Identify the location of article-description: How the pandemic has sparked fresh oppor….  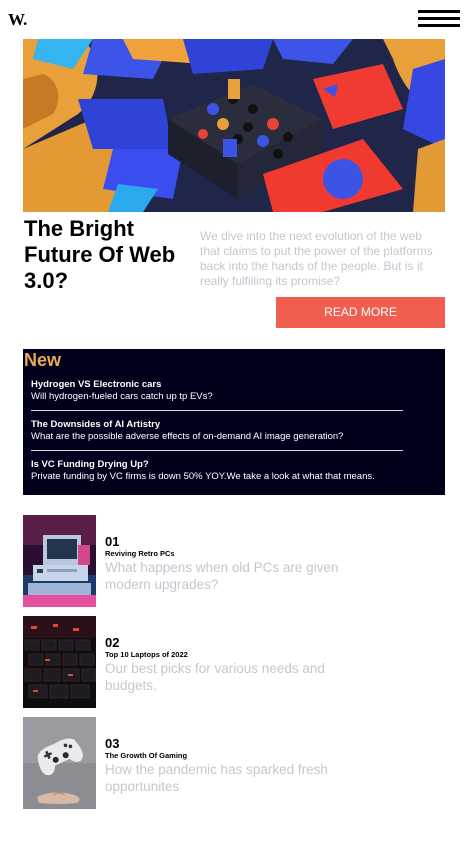
(216, 778).